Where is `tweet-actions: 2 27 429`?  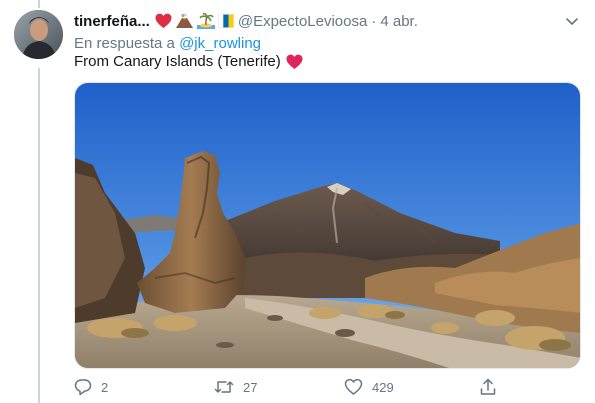
tweet-actions: 2 27 429 is located at coordinates (289, 388).